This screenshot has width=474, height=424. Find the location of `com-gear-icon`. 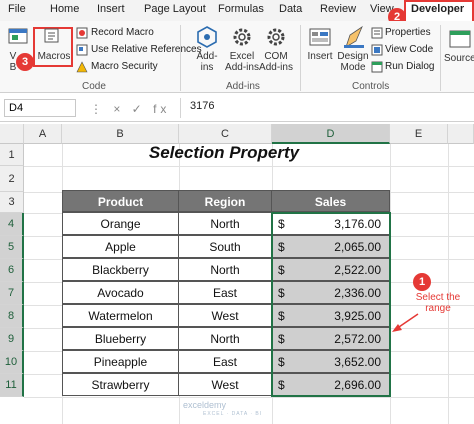

com-gear-icon is located at coordinates (276, 37).